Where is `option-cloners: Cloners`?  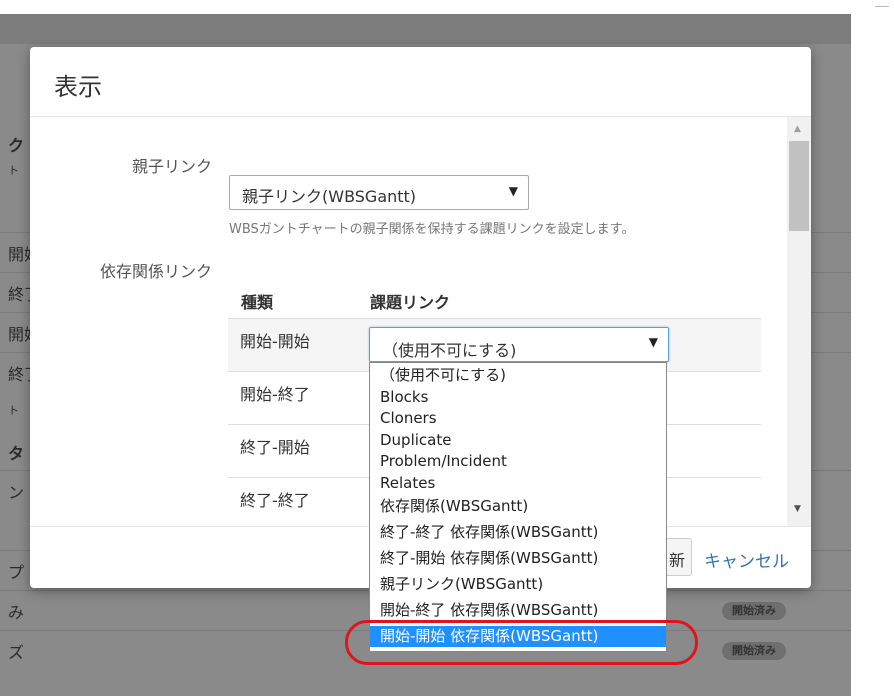 option-cloners: Cloners is located at coordinates (518, 418).